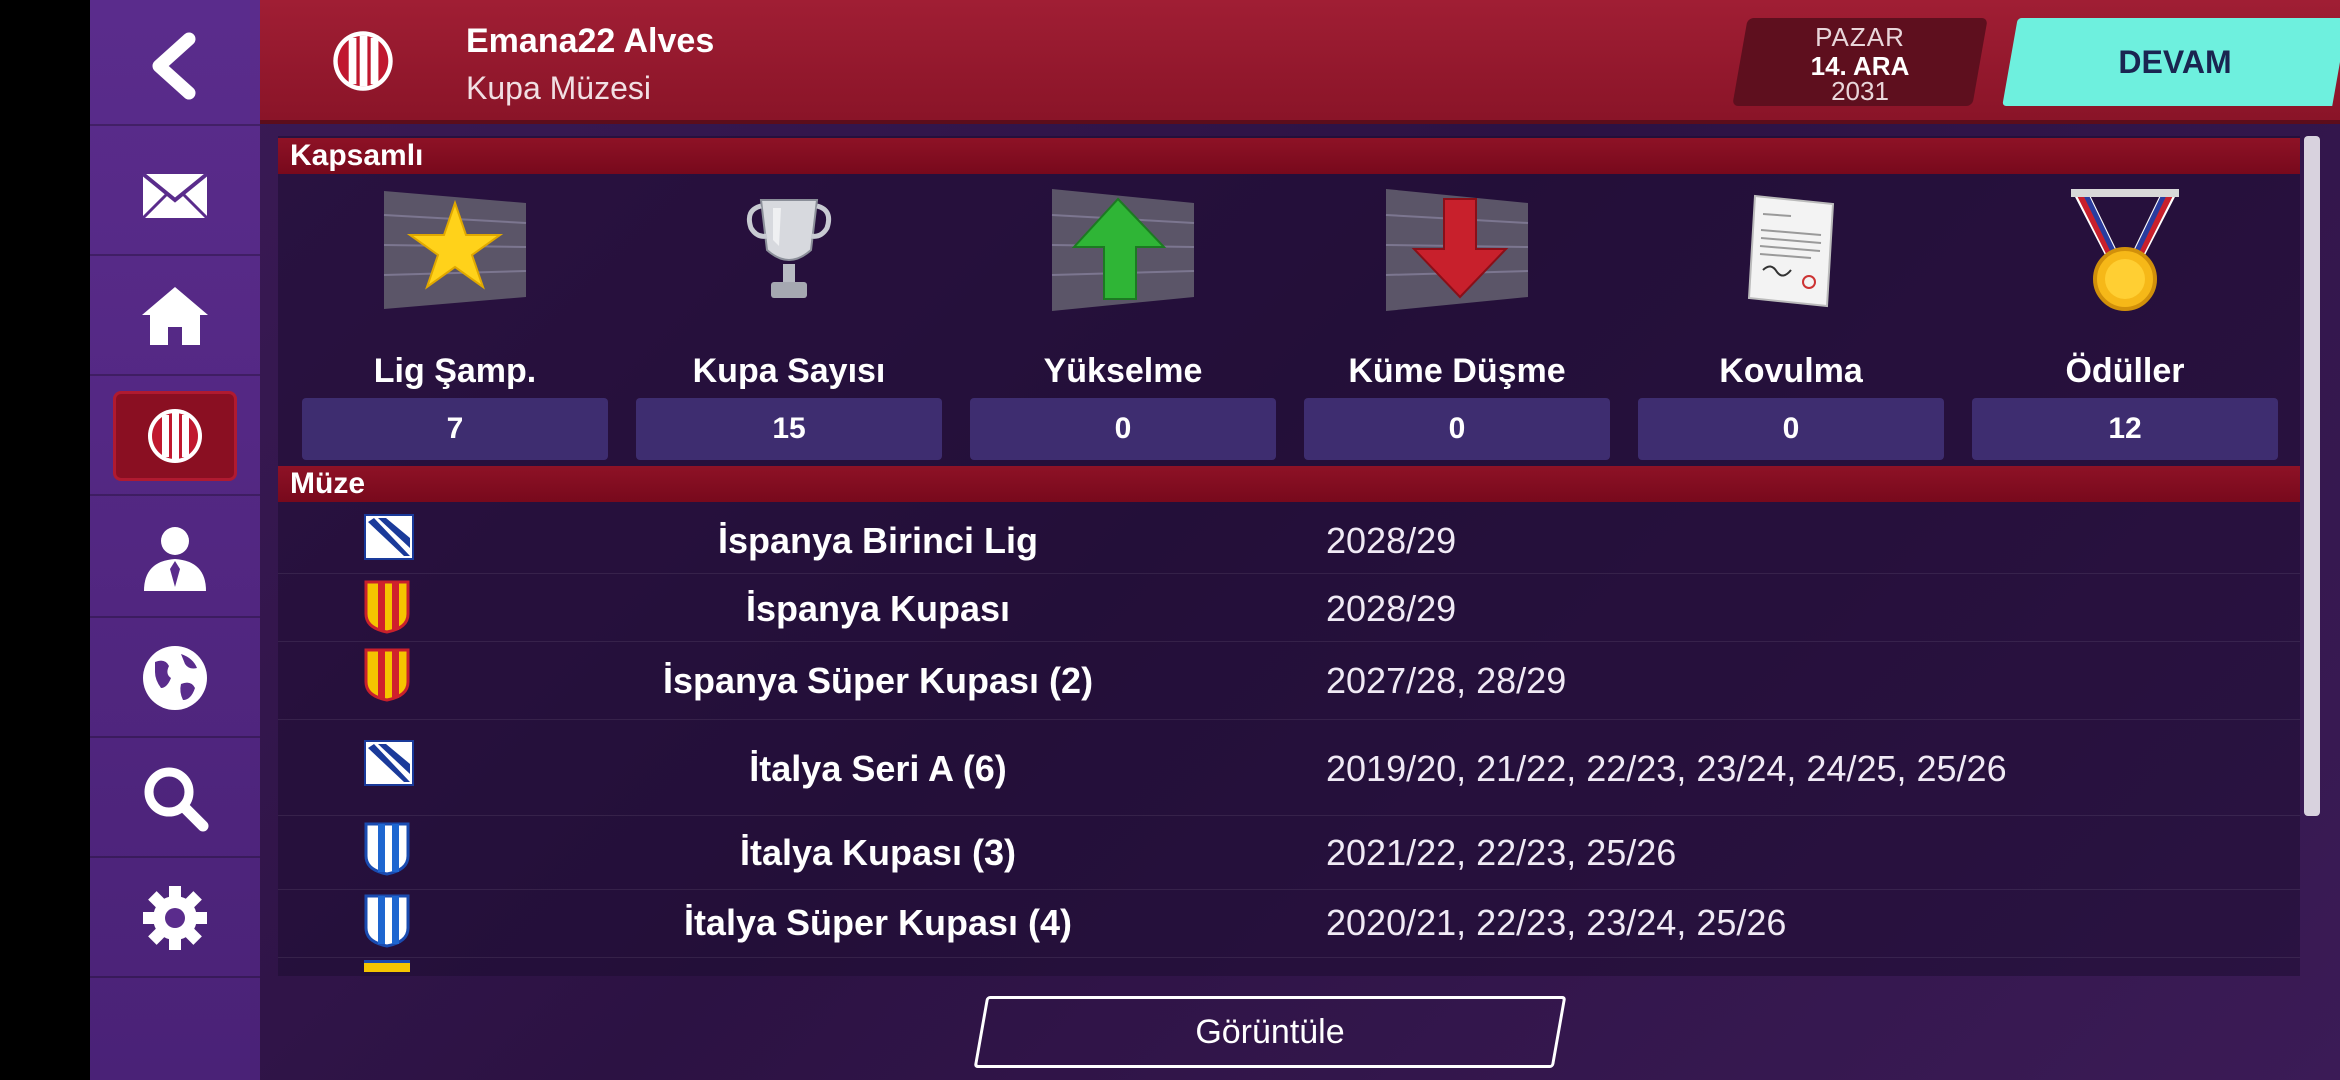  I want to click on trophy-years: 2027/28, 28/29, so click(1446, 680).